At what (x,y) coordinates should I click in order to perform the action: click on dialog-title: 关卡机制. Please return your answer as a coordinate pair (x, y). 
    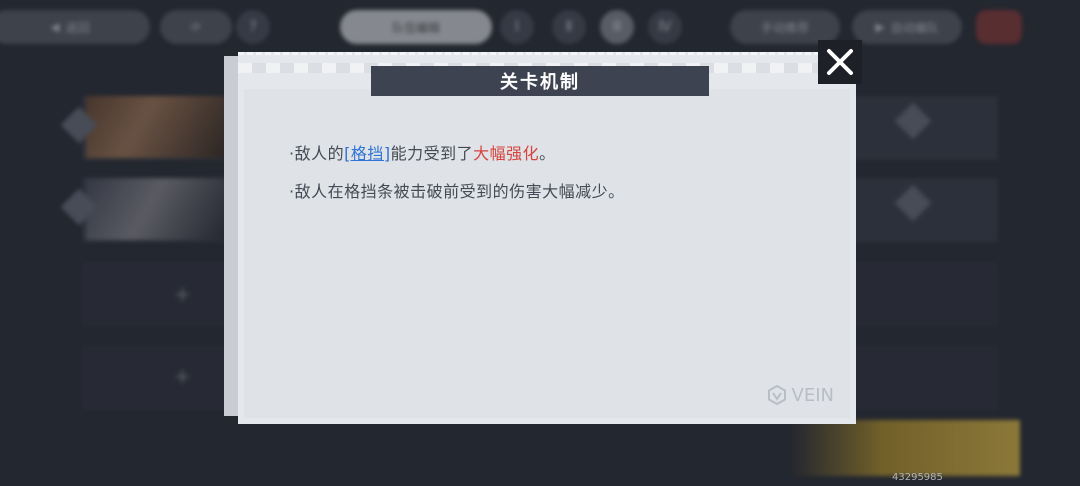
    Looking at the image, I should click on (540, 81).